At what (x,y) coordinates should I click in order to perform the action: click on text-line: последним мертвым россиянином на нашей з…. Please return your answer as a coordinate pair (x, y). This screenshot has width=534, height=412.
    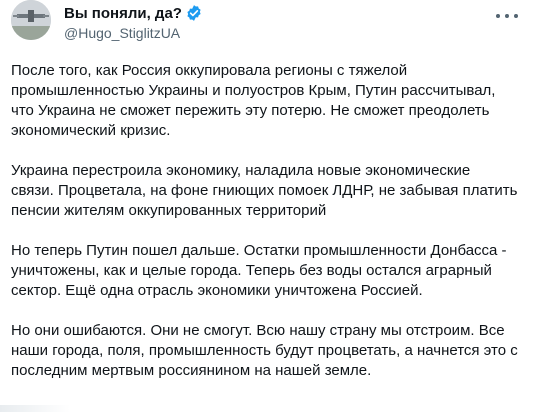
    Looking at the image, I should click on (191, 370).